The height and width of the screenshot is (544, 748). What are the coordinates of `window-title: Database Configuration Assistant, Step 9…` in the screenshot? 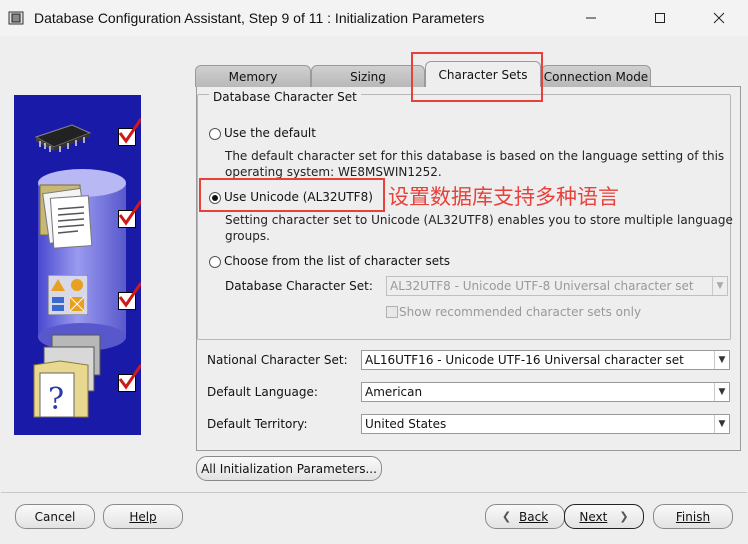 It's located at (259, 18).